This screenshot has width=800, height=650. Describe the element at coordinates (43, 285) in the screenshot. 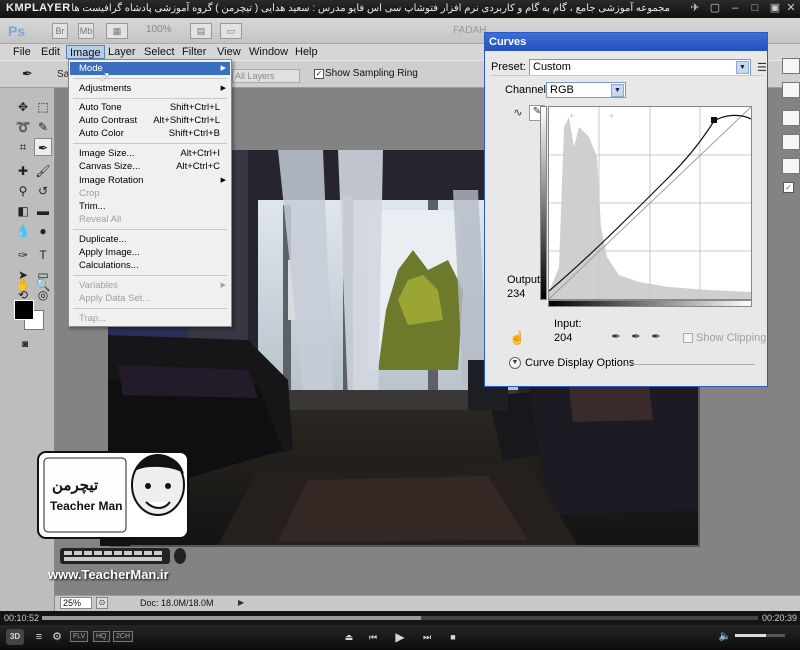

I see `zoom-tool-icon: 🔍` at that location.